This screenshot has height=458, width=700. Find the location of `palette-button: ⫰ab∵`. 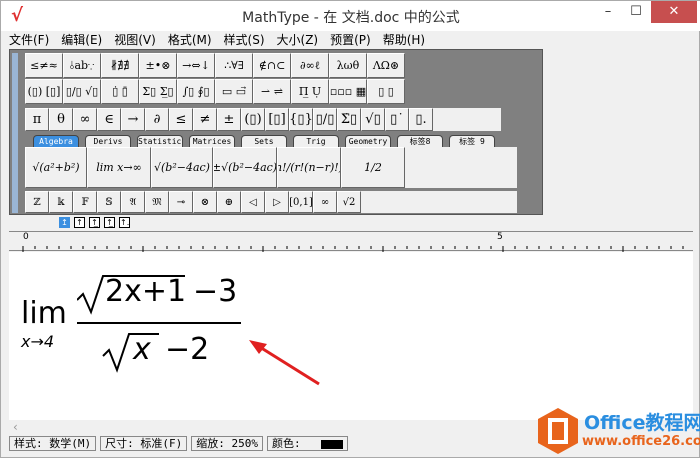

palette-button: ⫰ab∵ is located at coordinates (82, 65).